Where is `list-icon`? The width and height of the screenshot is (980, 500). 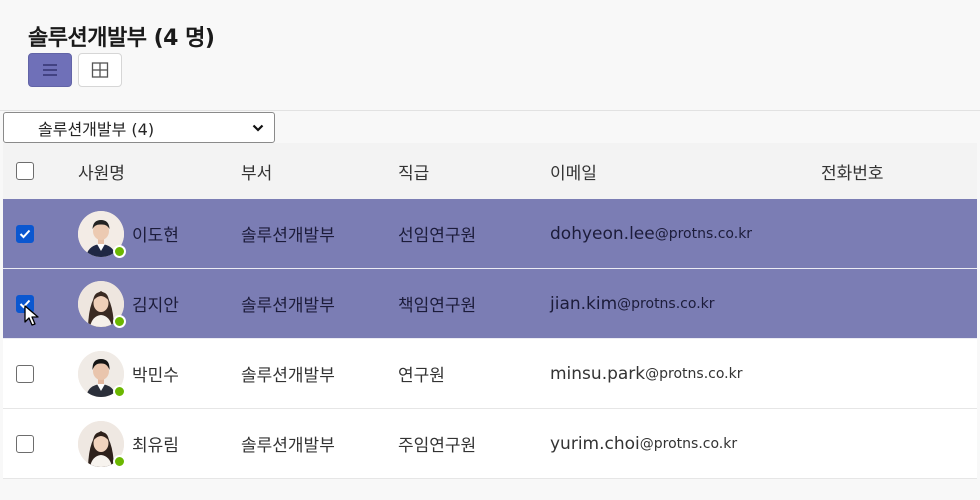 list-icon is located at coordinates (50, 70).